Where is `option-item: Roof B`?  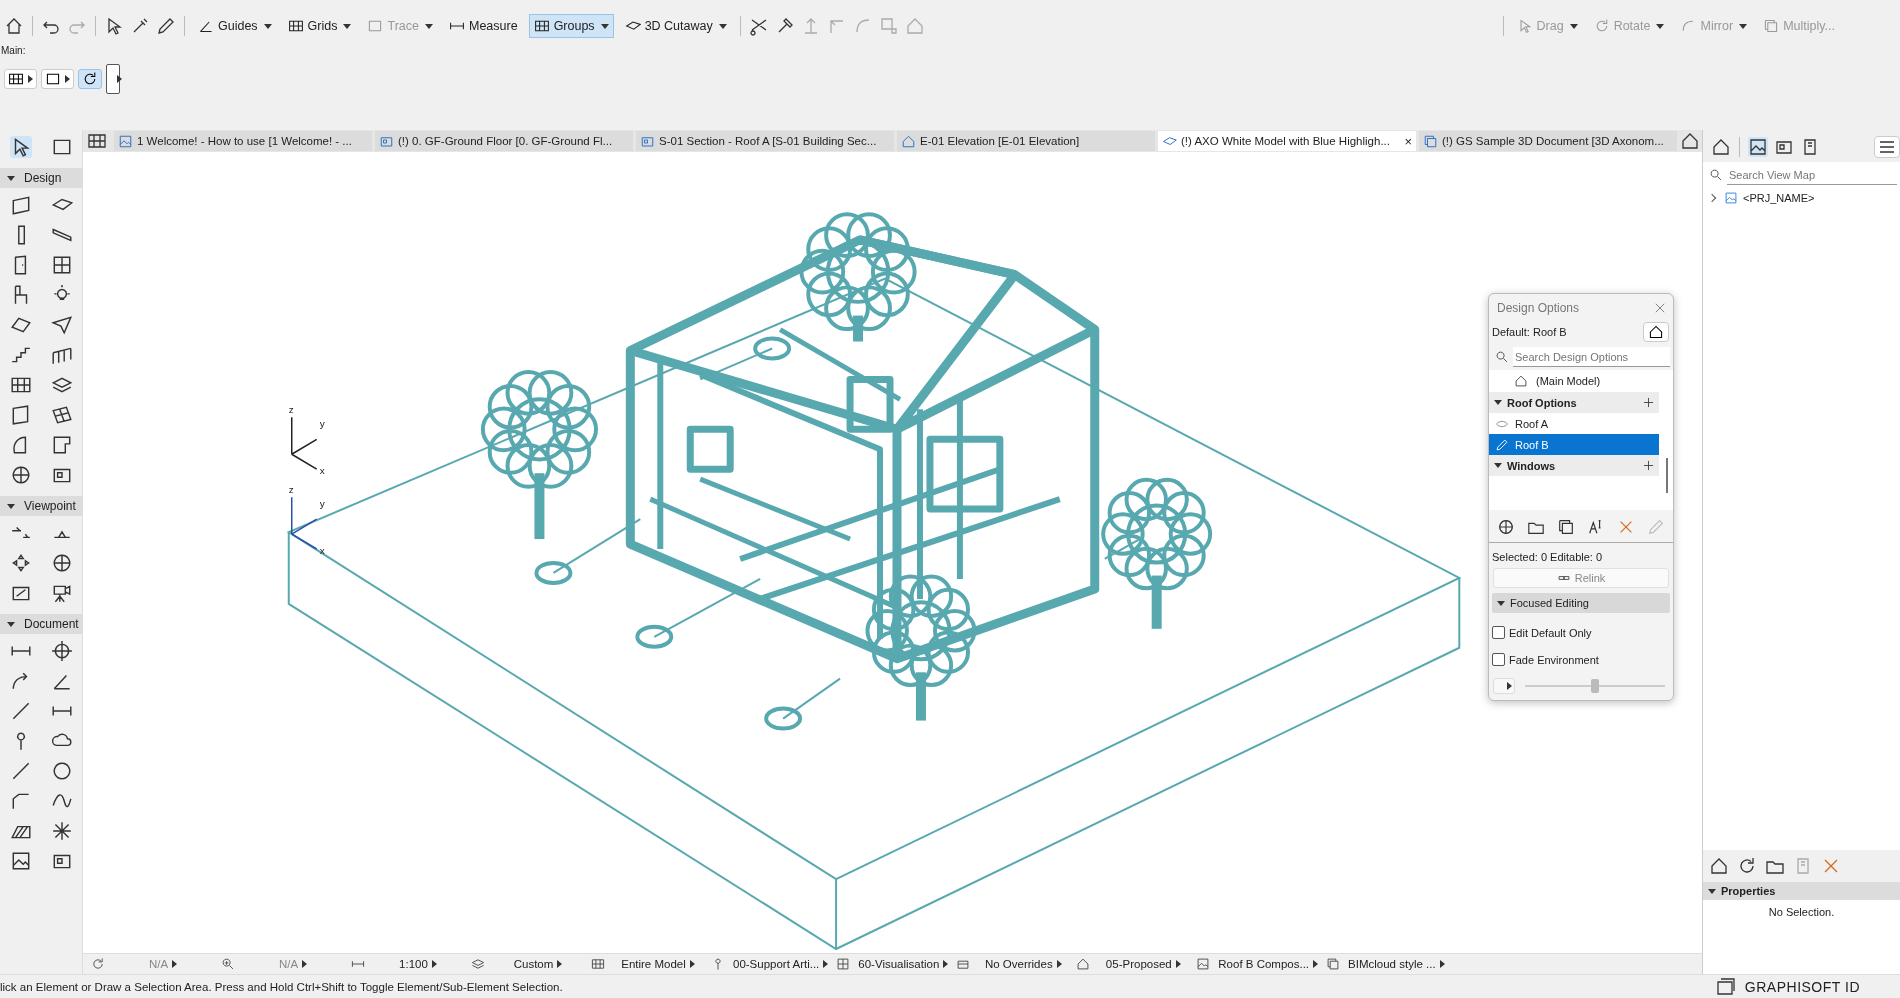
option-item: Roof B is located at coordinates (1574, 444).